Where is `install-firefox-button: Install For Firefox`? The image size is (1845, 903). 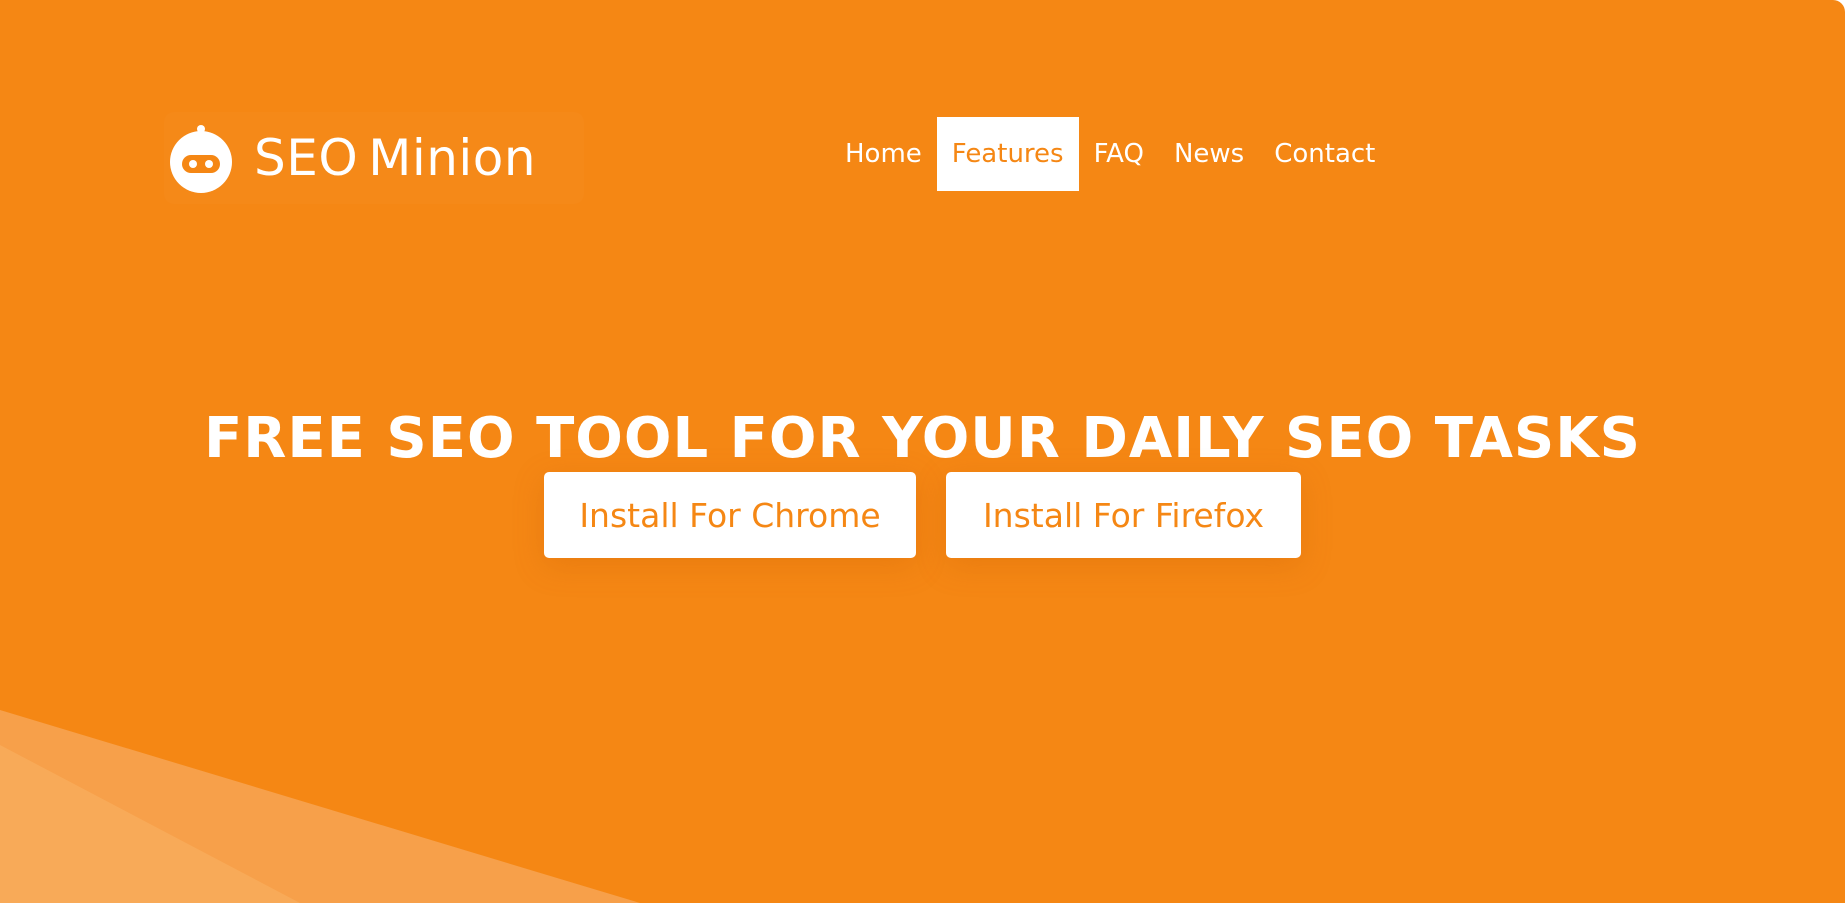
install-firefox-button: Install For Firefox is located at coordinates (1123, 515).